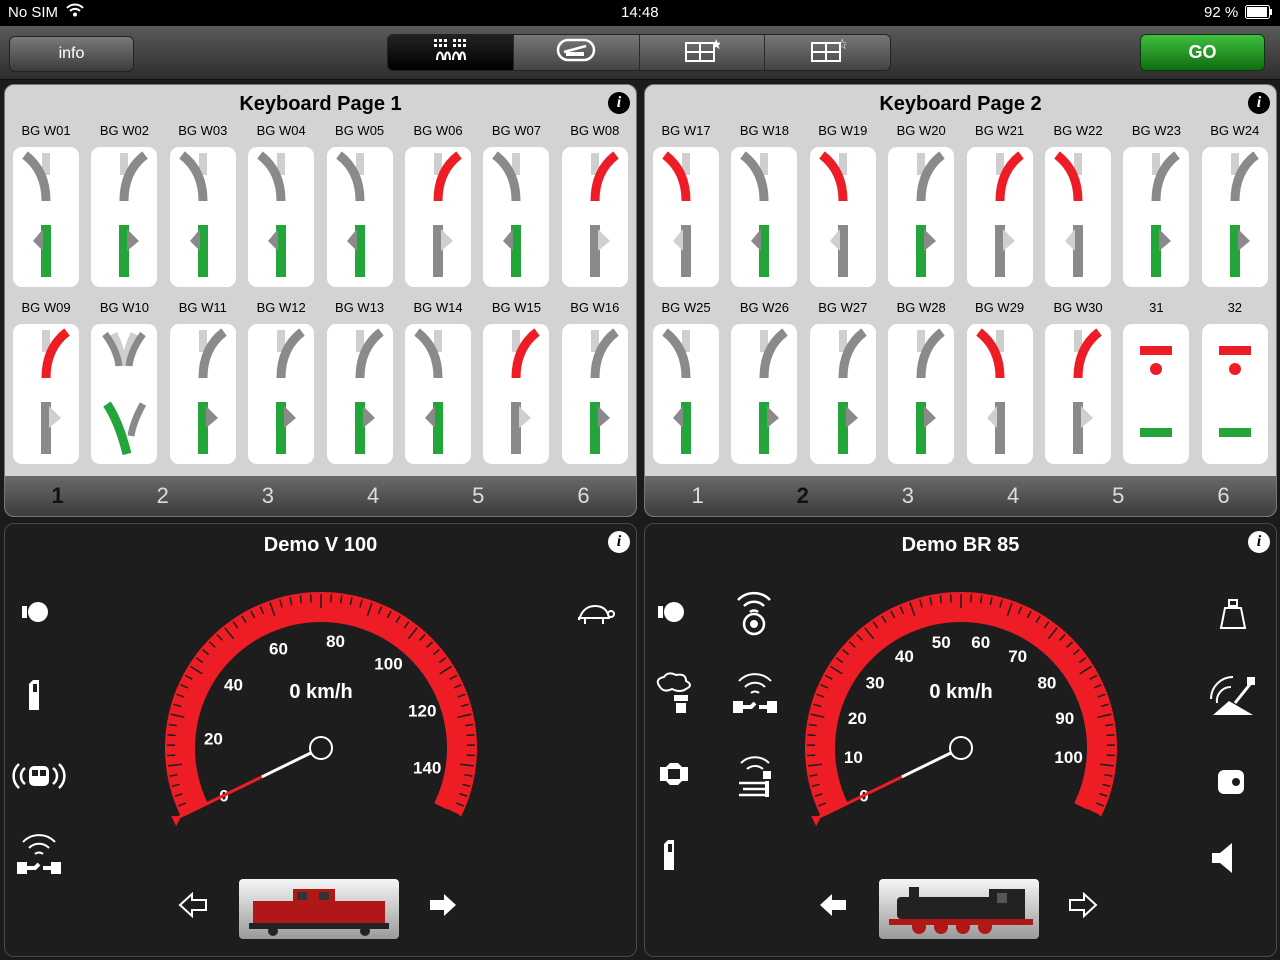 This screenshot has width=1280, height=960. I want to click on go-button: GO, so click(1202, 52).